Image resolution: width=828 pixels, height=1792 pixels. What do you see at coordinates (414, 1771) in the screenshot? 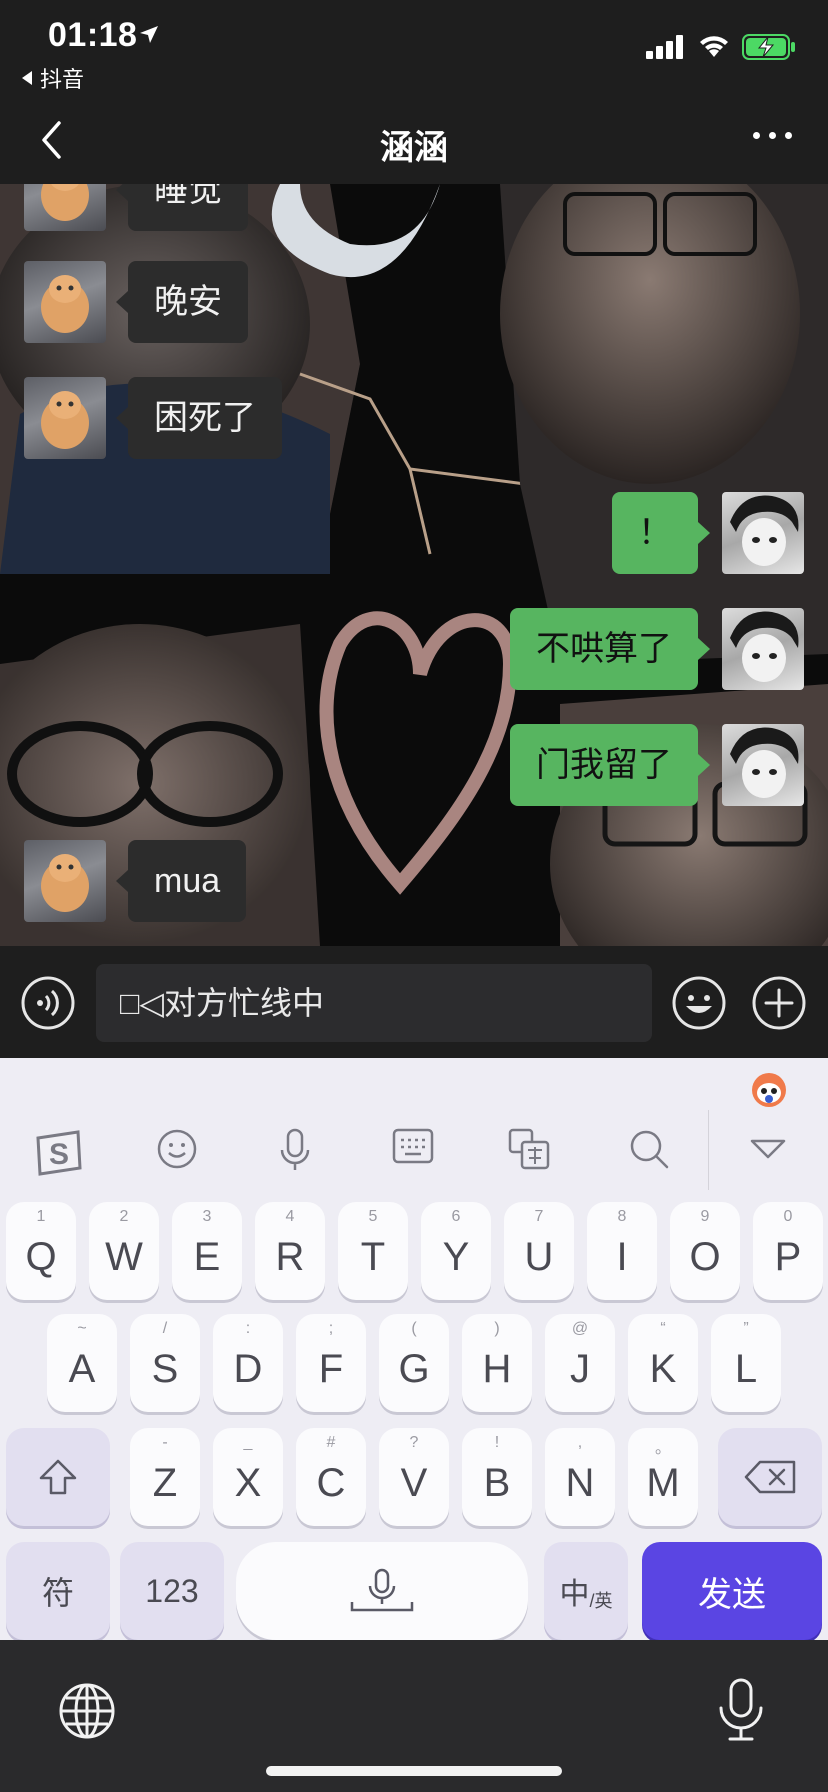
I see `home-indicator` at bounding box center [414, 1771].